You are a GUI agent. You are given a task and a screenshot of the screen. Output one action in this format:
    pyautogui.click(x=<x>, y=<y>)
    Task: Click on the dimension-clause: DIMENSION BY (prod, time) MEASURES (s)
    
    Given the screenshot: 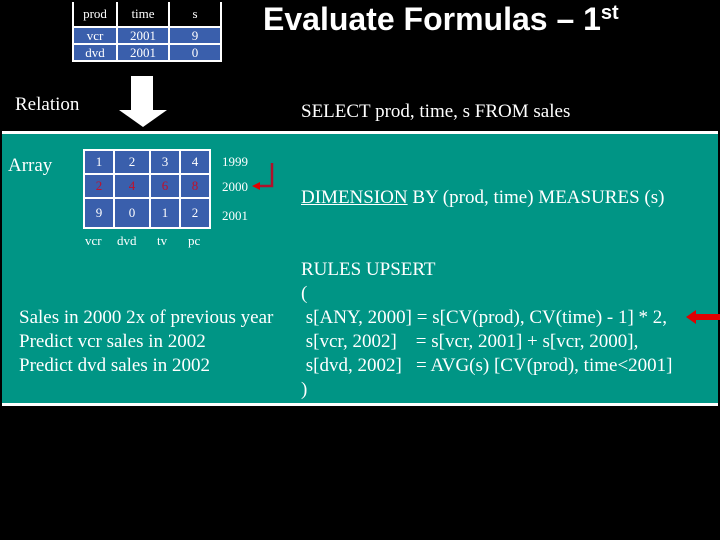 What is the action you would take?
    pyautogui.click(x=482, y=198)
    